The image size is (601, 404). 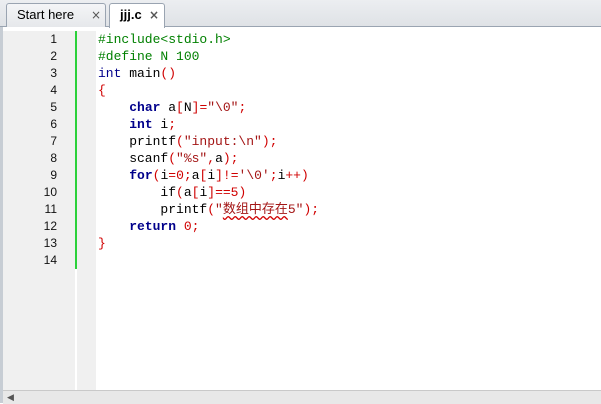 I want to click on line-number: 4, so click(x=53, y=90).